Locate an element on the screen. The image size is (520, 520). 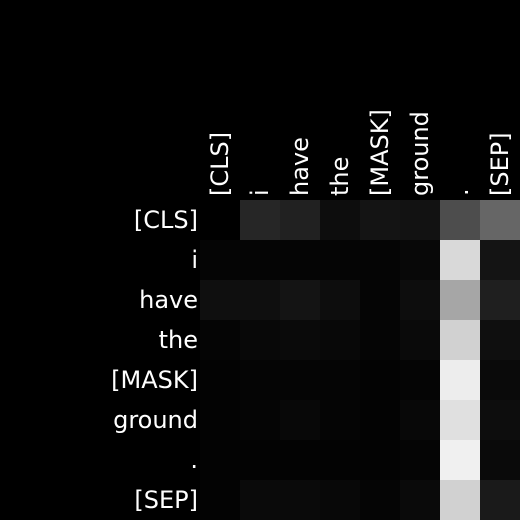
heatmap-cell-r2-c5 is located at coordinates (420, 300).